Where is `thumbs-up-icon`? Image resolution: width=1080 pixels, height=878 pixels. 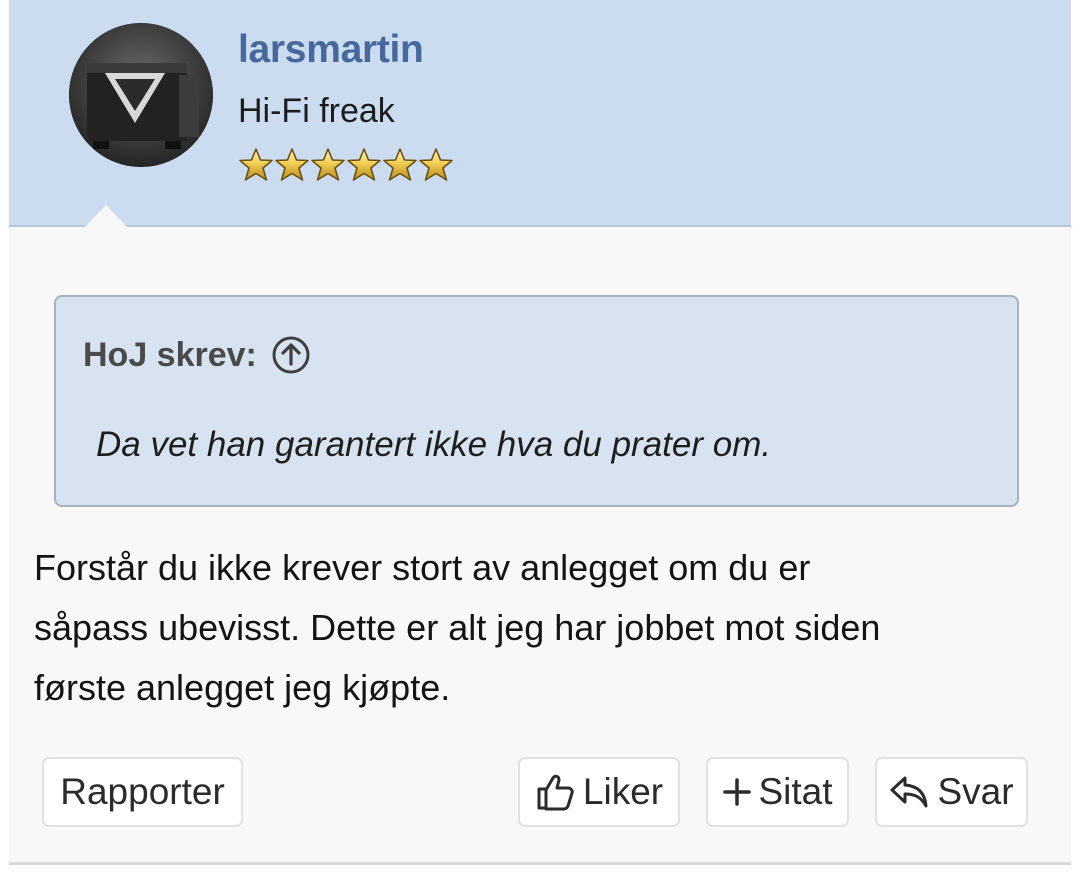
thumbs-up-icon is located at coordinates (555, 792).